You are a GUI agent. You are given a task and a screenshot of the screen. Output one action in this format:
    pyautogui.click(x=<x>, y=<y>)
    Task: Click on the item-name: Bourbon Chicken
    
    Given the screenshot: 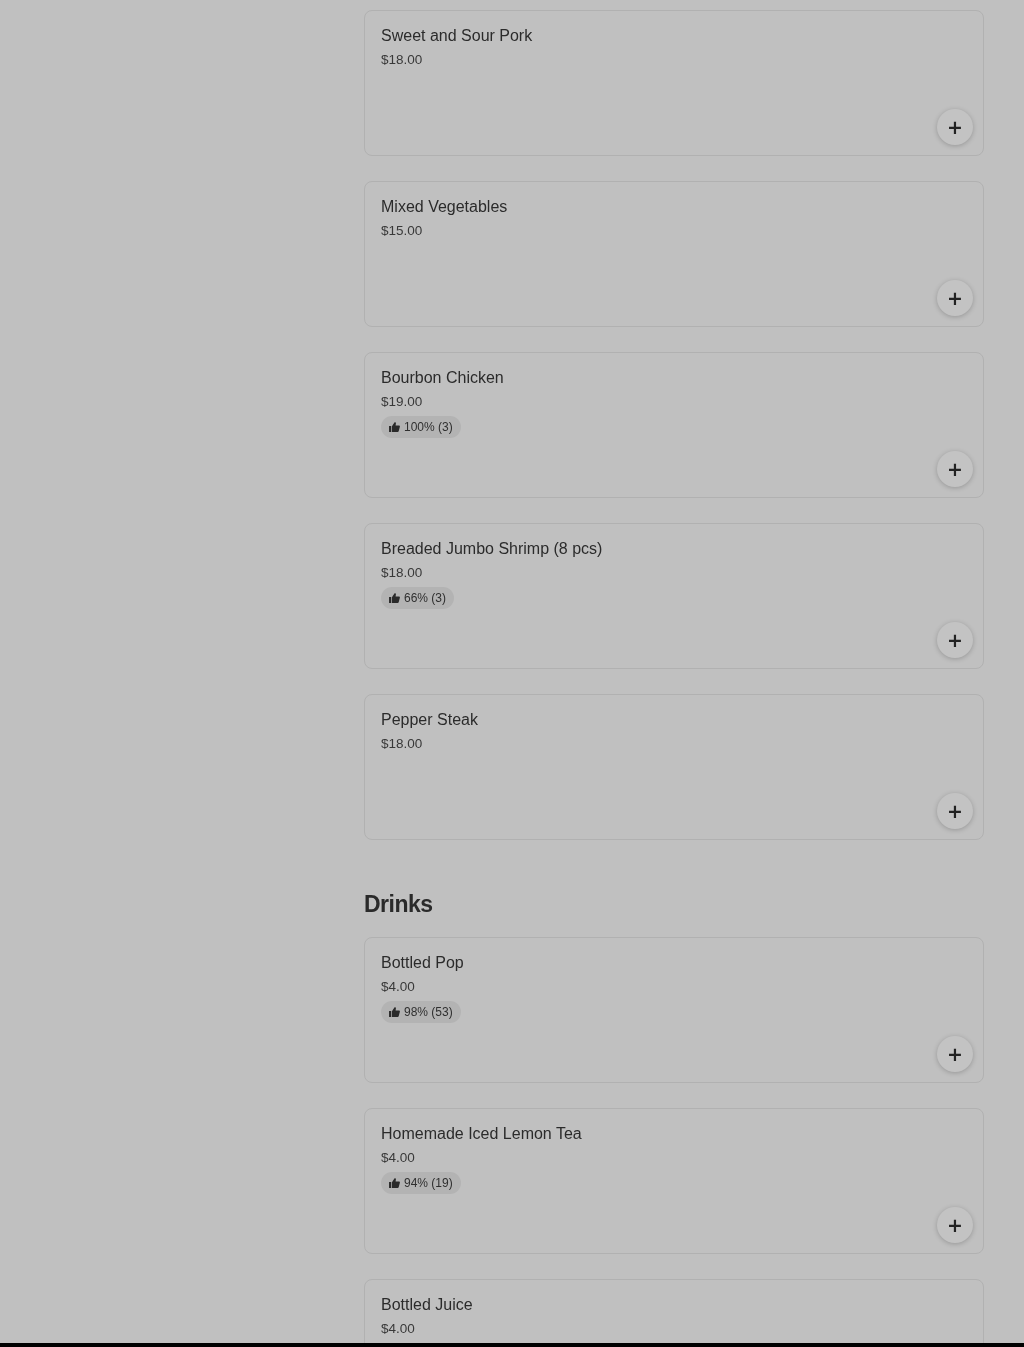 What is the action you would take?
    pyautogui.click(x=442, y=378)
    